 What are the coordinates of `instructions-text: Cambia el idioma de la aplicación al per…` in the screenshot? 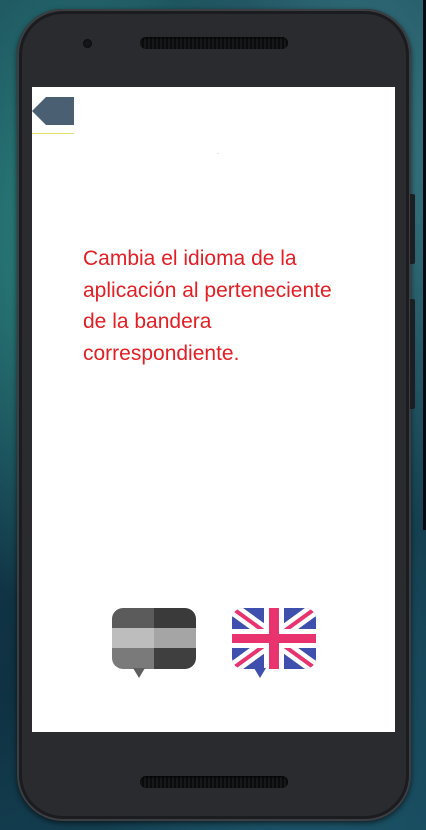 It's located at (207, 306).